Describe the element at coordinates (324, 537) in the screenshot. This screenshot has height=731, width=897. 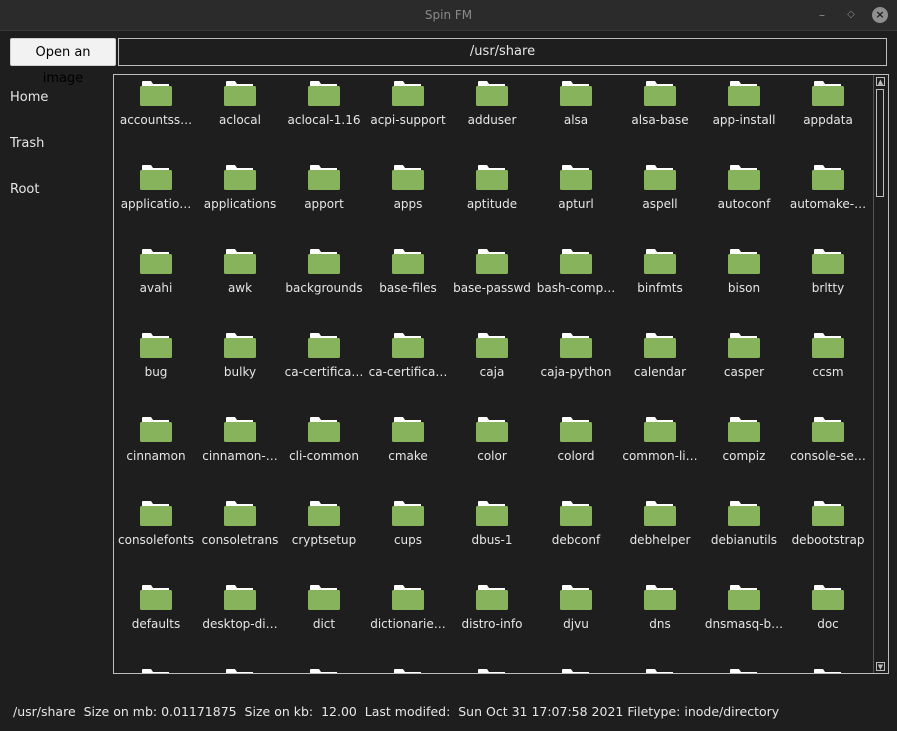
I see `file-item: cryptsetup` at that location.